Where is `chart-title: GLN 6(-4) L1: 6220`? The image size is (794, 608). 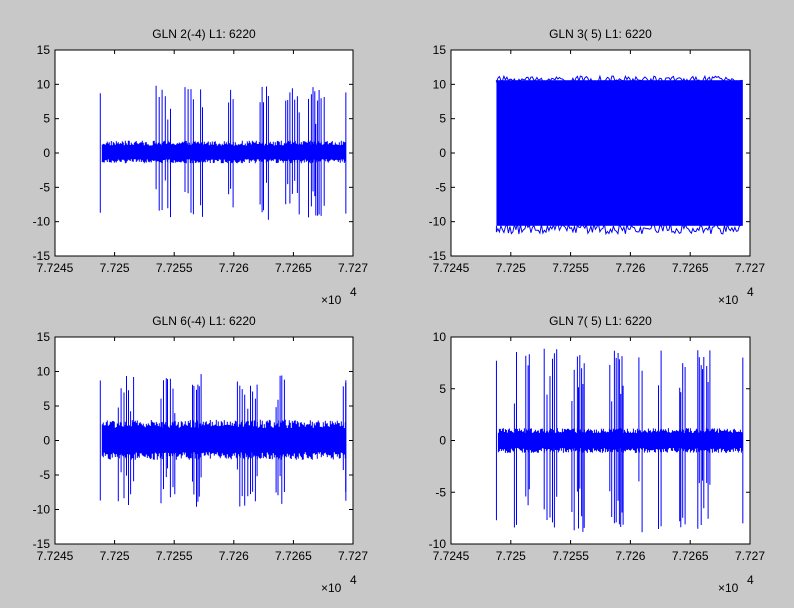
chart-title: GLN 6(-4) L1: 6220 is located at coordinates (204, 321).